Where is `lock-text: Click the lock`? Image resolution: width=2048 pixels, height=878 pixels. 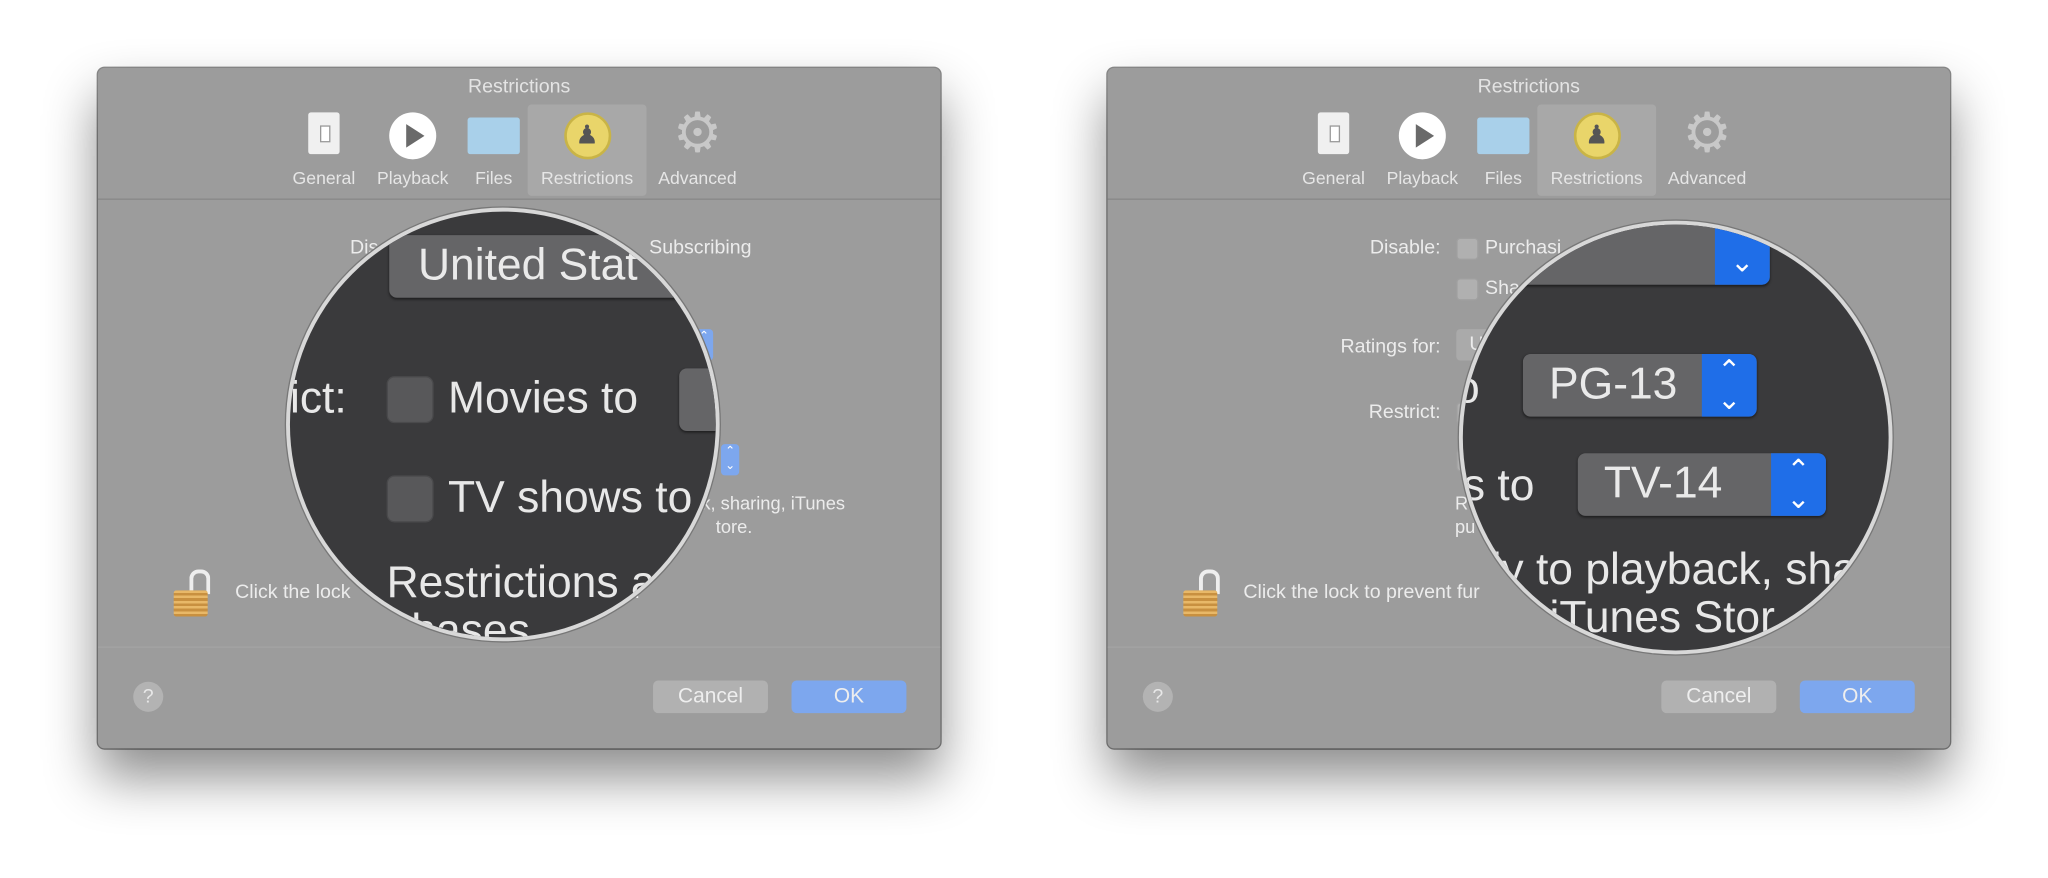
lock-text: Click the lock is located at coordinates (293, 592).